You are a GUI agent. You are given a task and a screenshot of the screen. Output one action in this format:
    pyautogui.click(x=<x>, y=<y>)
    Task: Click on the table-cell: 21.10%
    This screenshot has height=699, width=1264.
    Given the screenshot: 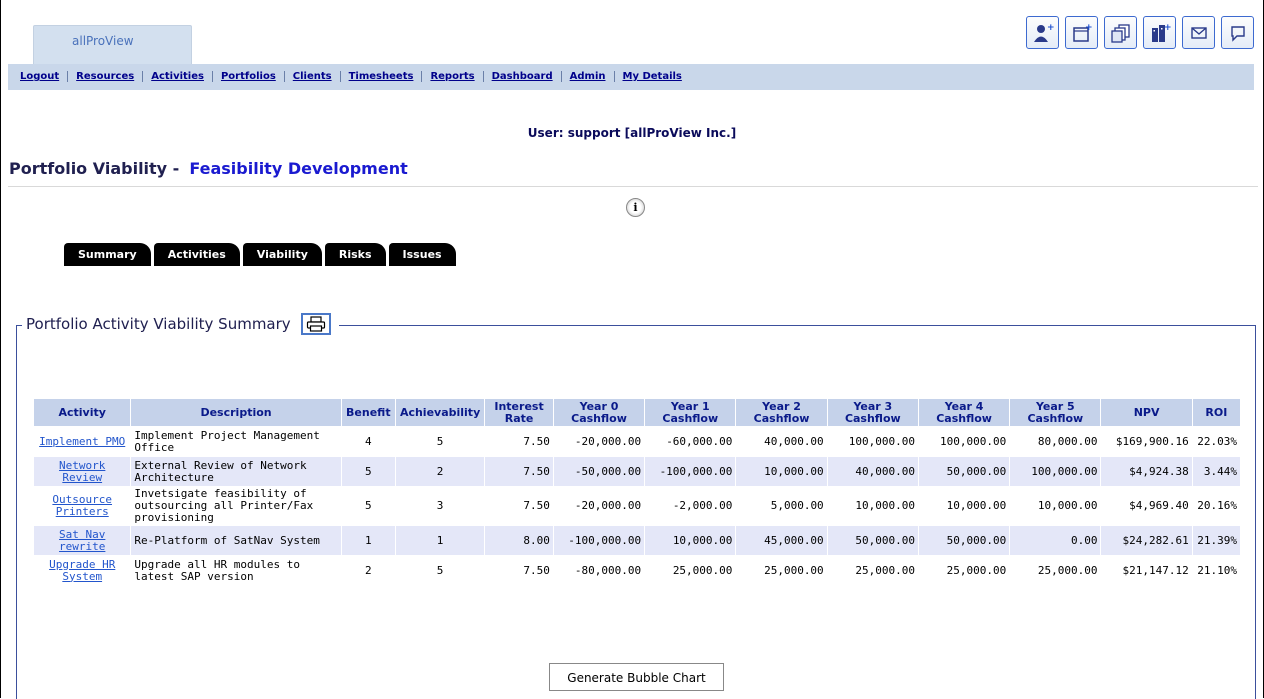 What is the action you would take?
    pyautogui.click(x=1216, y=570)
    